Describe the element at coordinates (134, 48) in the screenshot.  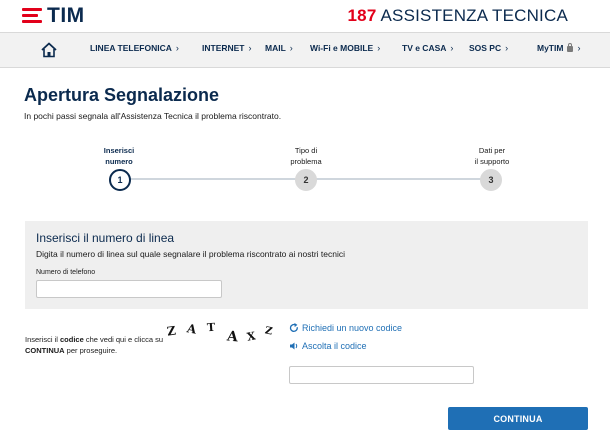
I see `nav-item-linea-telefonica: LINEA TELEFONICA ›` at that location.